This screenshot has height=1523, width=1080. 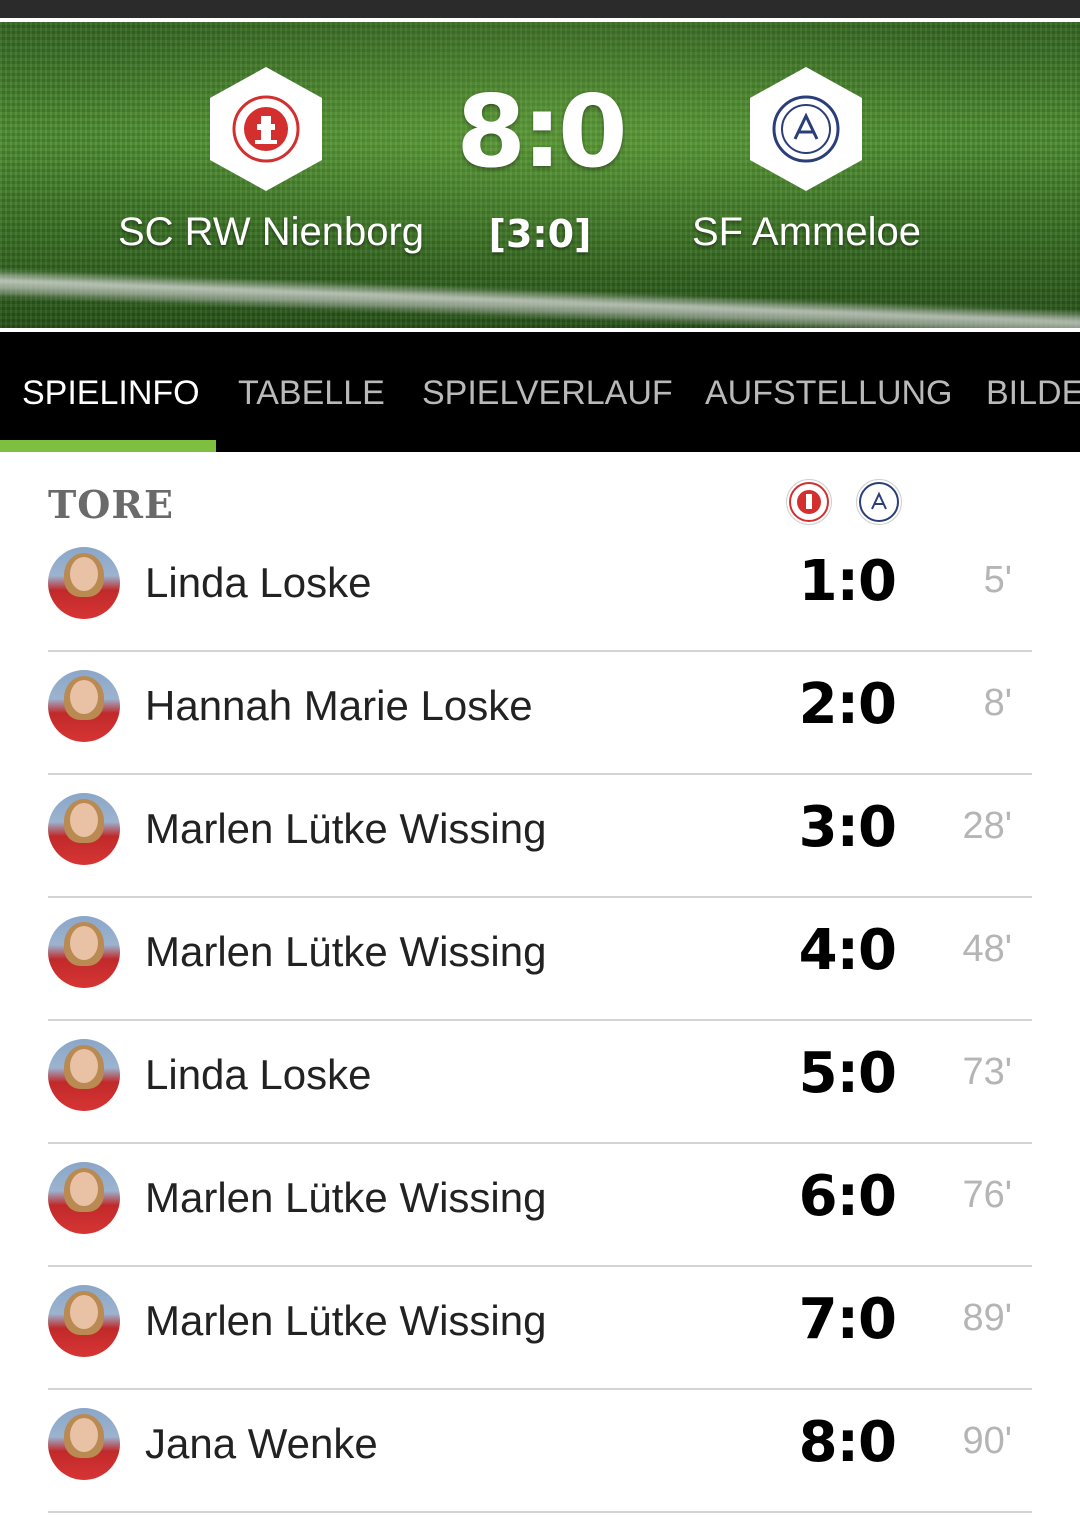 I want to click on goal-row: Linda Loske 1:0 5', so click(x=540, y=590).